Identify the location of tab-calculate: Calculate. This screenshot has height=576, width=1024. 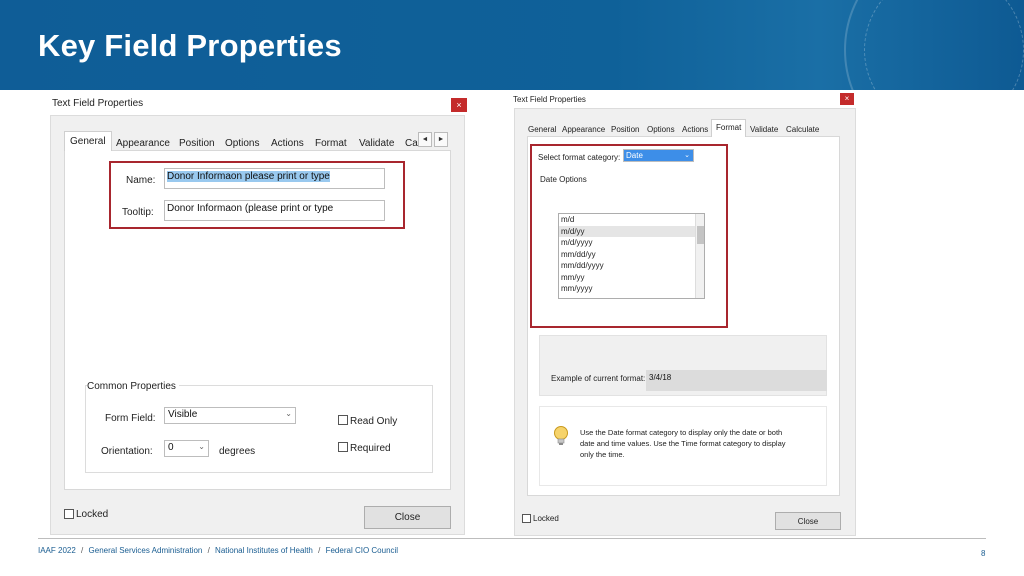
(802, 129).